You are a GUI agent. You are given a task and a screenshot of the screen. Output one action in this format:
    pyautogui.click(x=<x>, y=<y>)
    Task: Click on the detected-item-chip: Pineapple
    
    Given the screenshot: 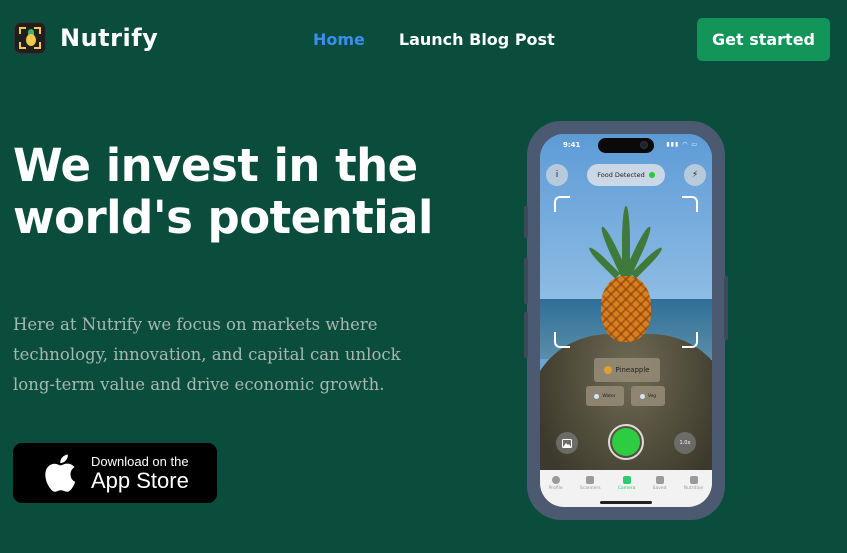 What is the action you would take?
    pyautogui.click(x=627, y=370)
    